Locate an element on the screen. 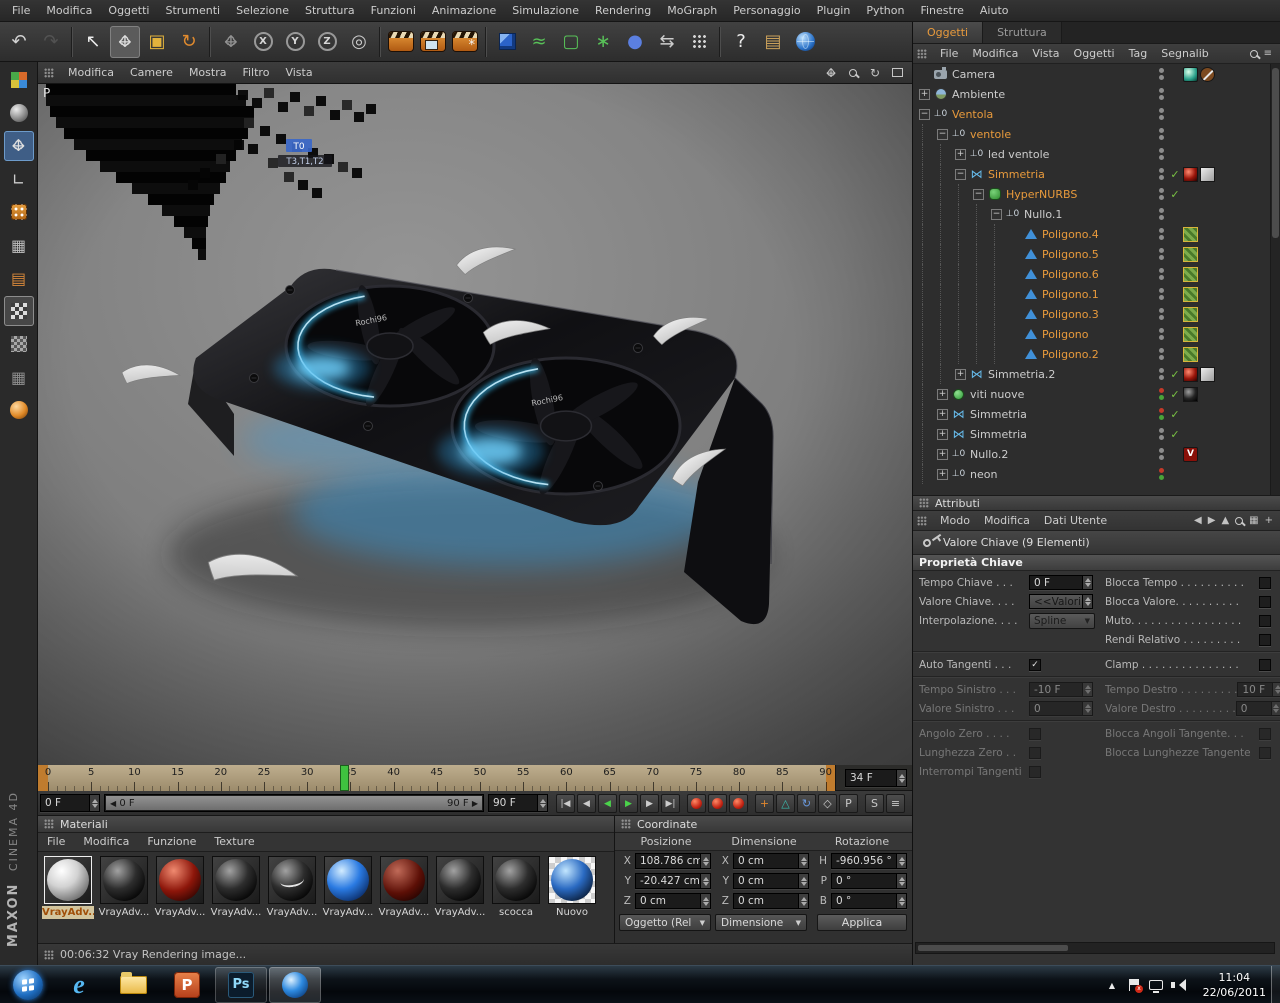 This screenshot has height=1003, width=1280. record-scale-button: △ is located at coordinates (785, 803).